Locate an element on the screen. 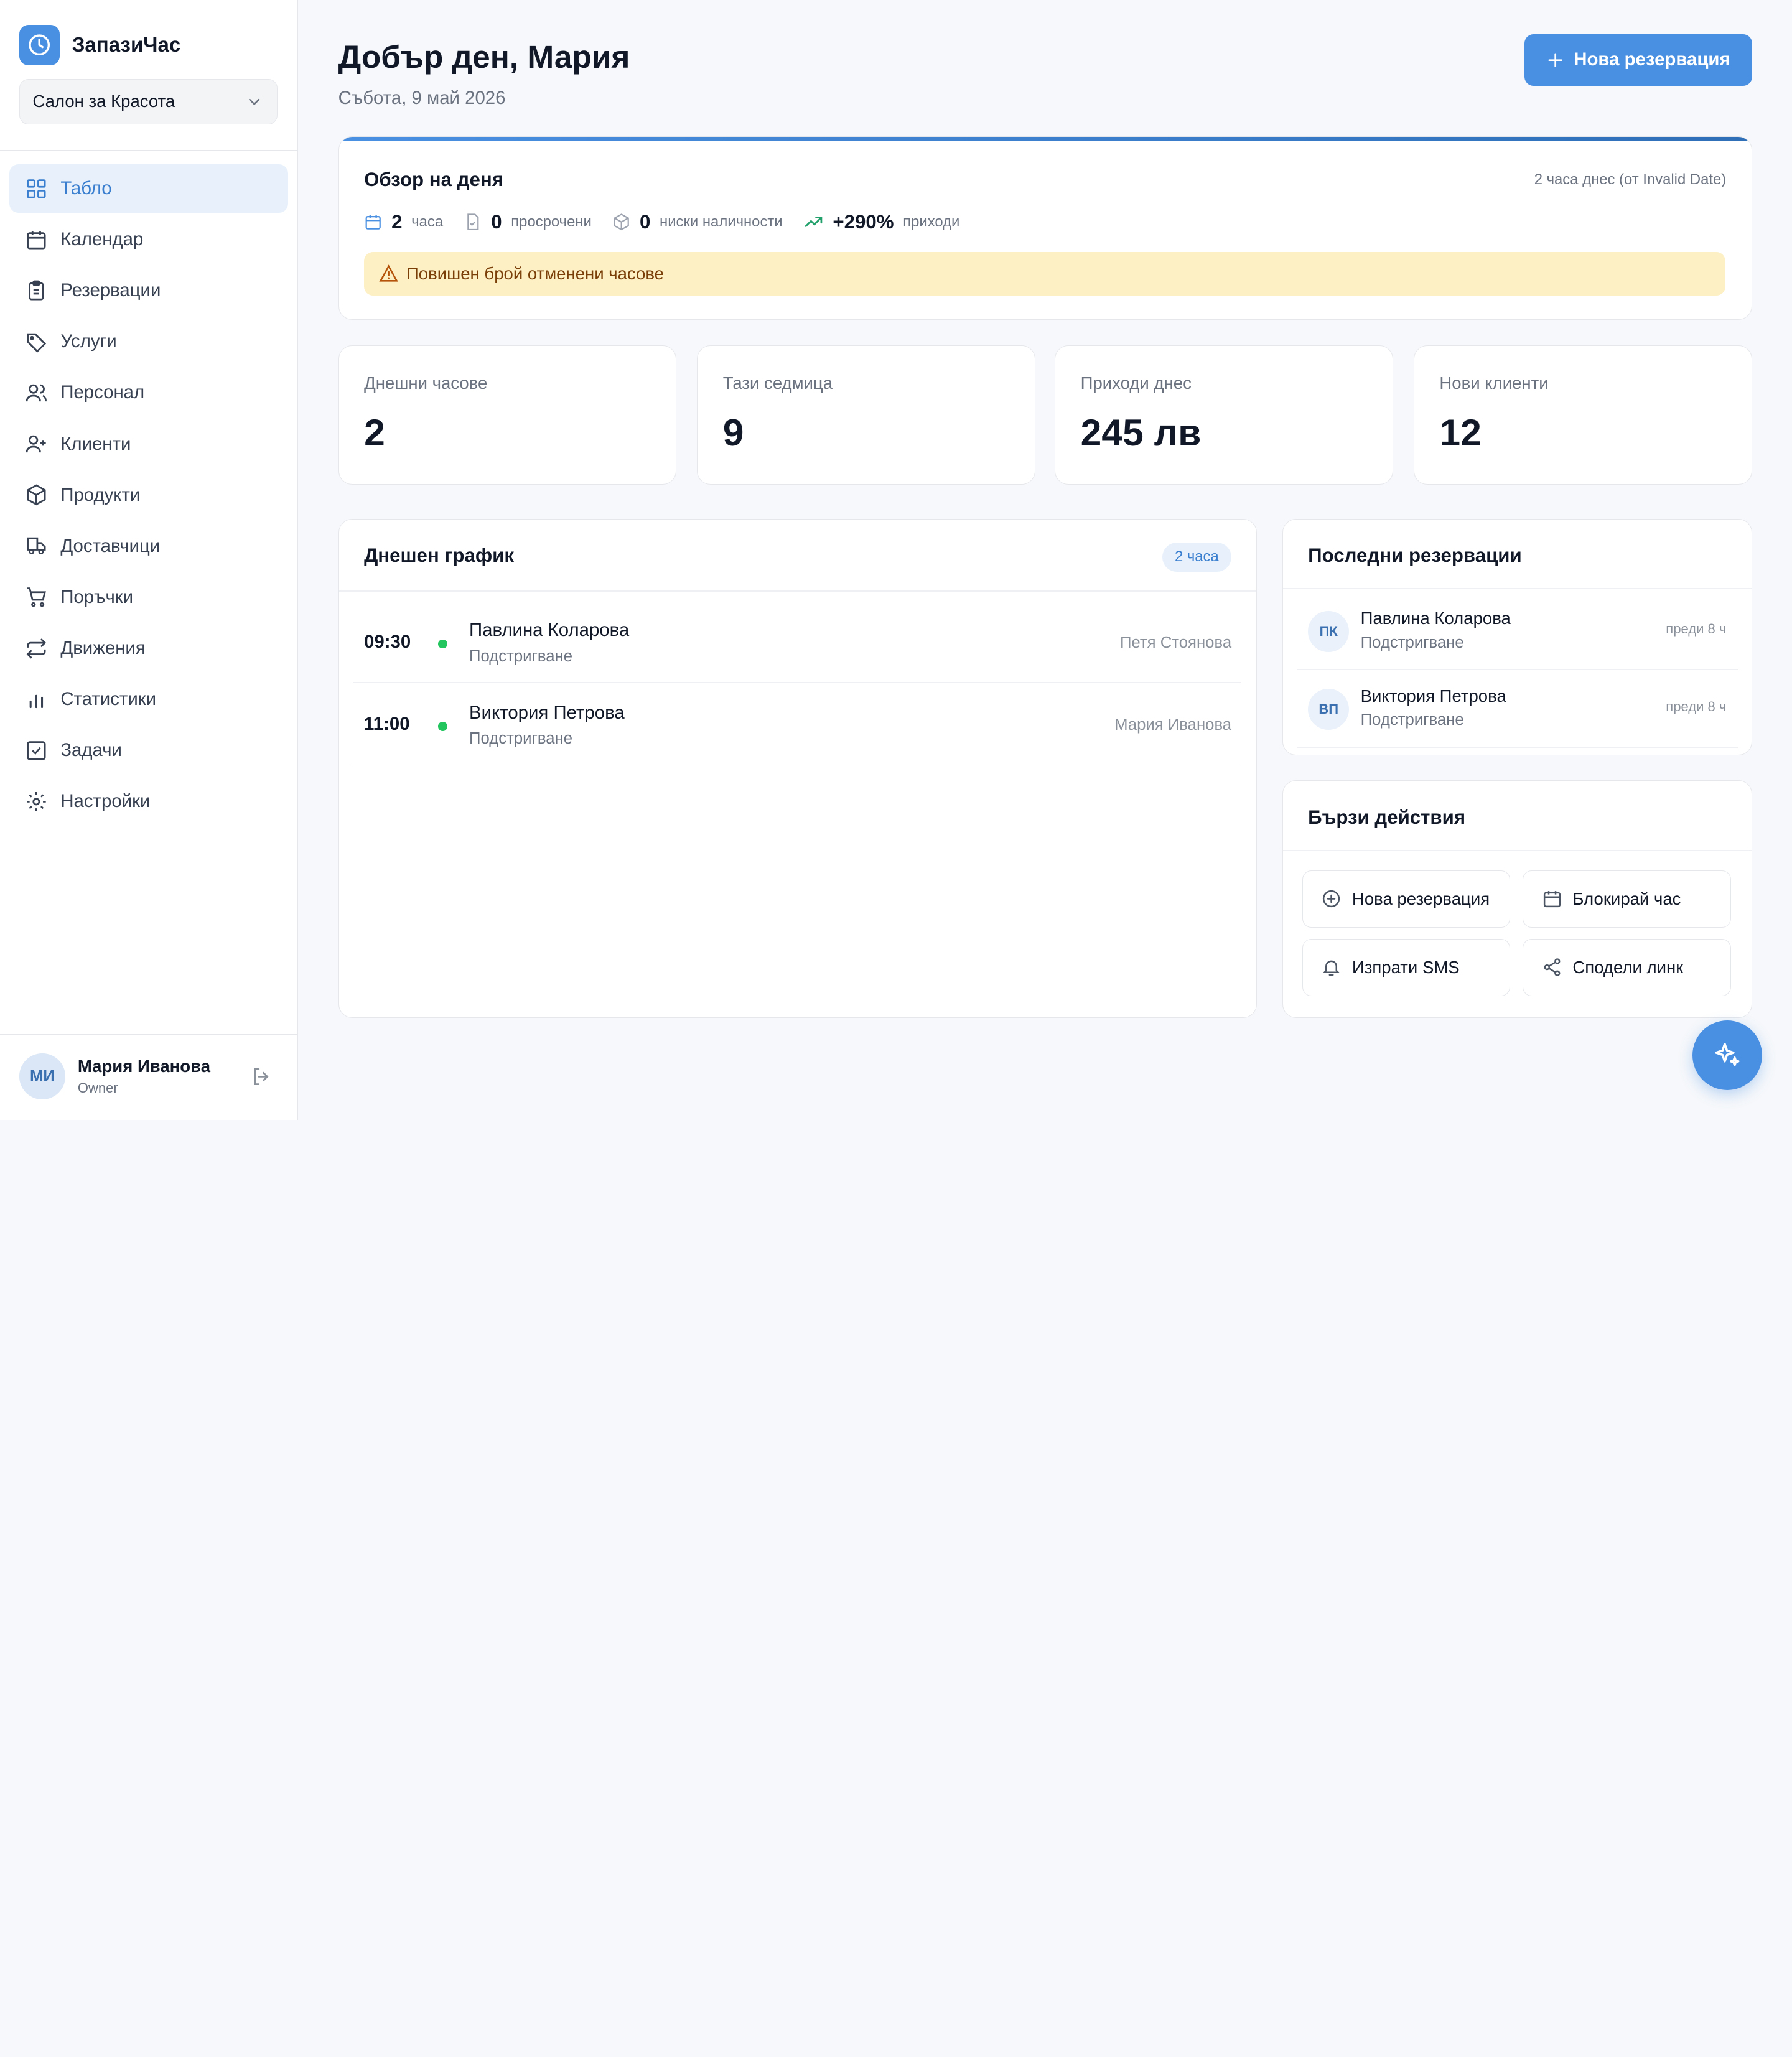 The height and width of the screenshot is (2057, 1792). sidebar-item-calendar: Календар is located at coordinates (149, 240).